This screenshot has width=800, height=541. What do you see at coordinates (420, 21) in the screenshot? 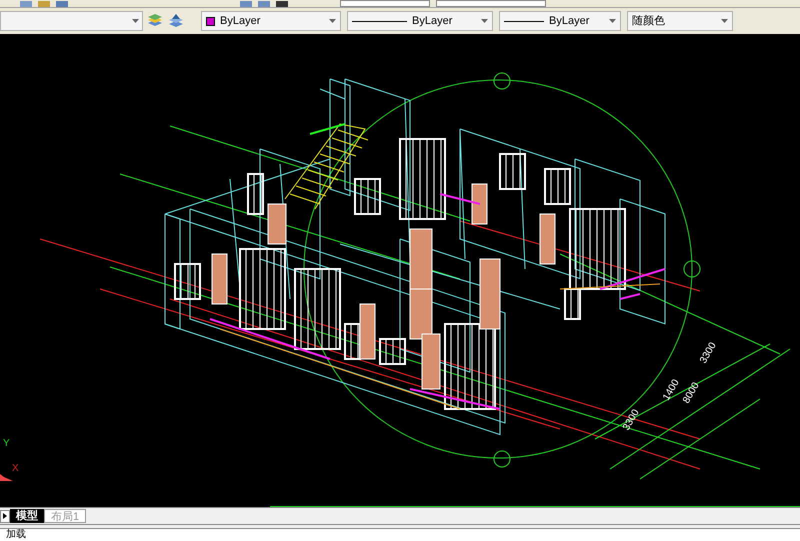
I see `linetype-dropdown: ByLayer` at bounding box center [420, 21].